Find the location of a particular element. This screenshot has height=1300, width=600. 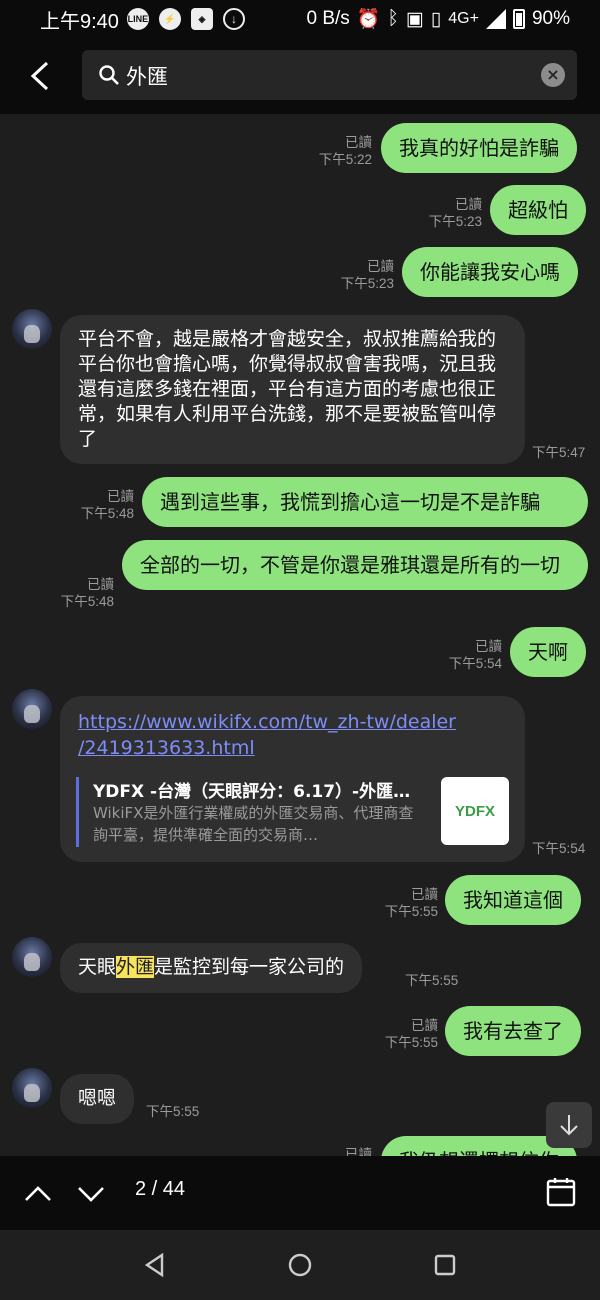

message-time: 下午5:54 is located at coordinates (559, 848).